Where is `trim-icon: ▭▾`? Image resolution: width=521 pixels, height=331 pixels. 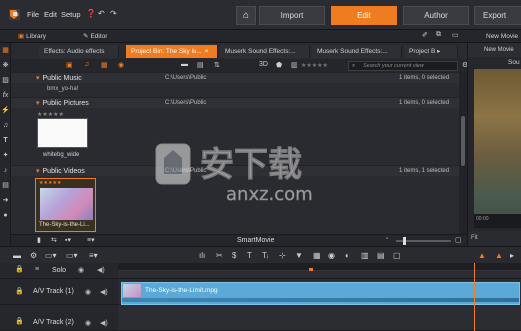 trim-icon: ▭▾ is located at coordinates (72, 255).